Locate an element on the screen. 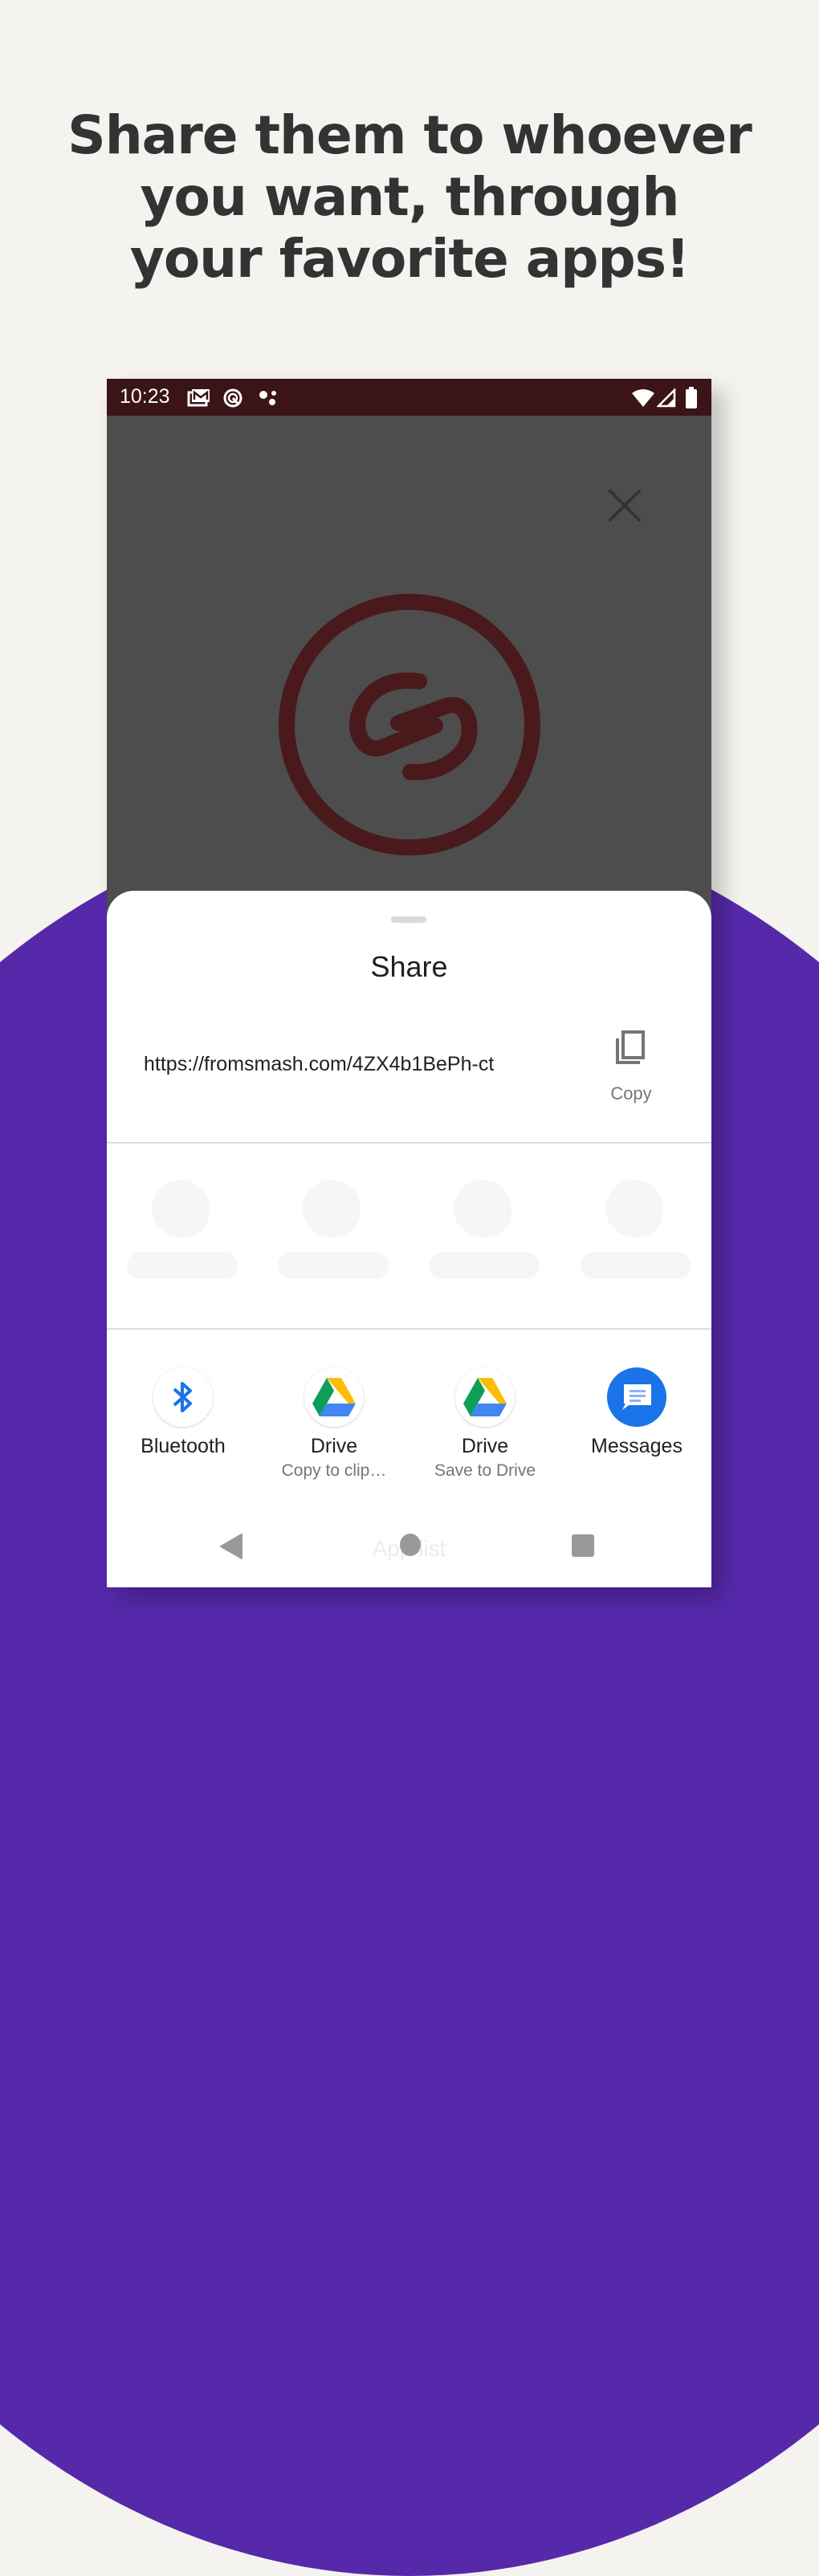 The height and width of the screenshot is (2576, 819). close-icon is located at coordinates (625, 506).